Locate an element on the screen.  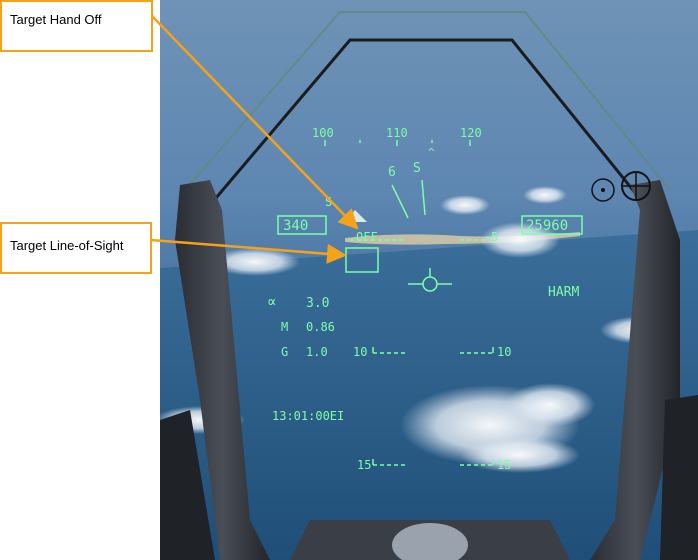
right-panel is located at coordinates (679, 477).